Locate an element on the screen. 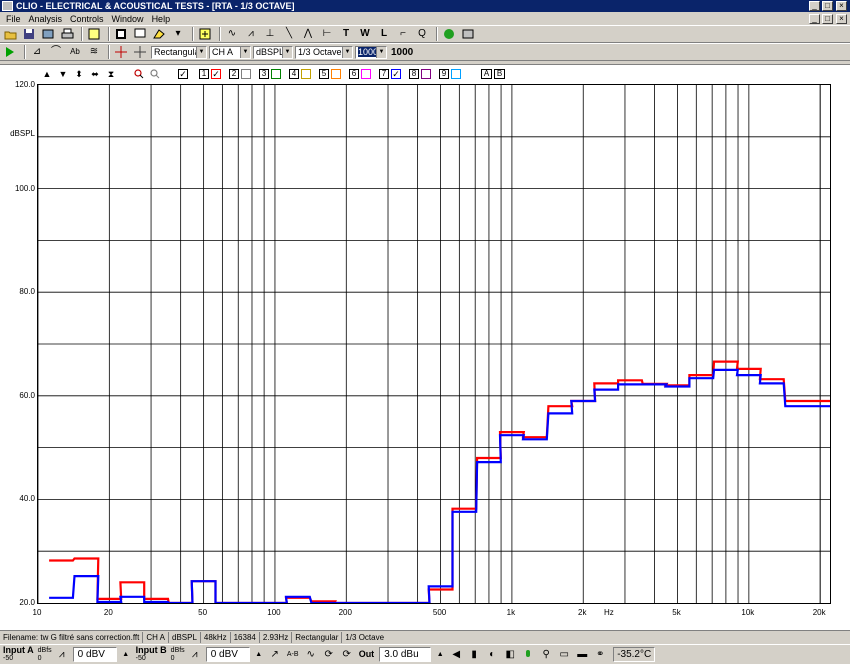  sinusoidal-icon: ╲ is located at coordinates (289, 34).